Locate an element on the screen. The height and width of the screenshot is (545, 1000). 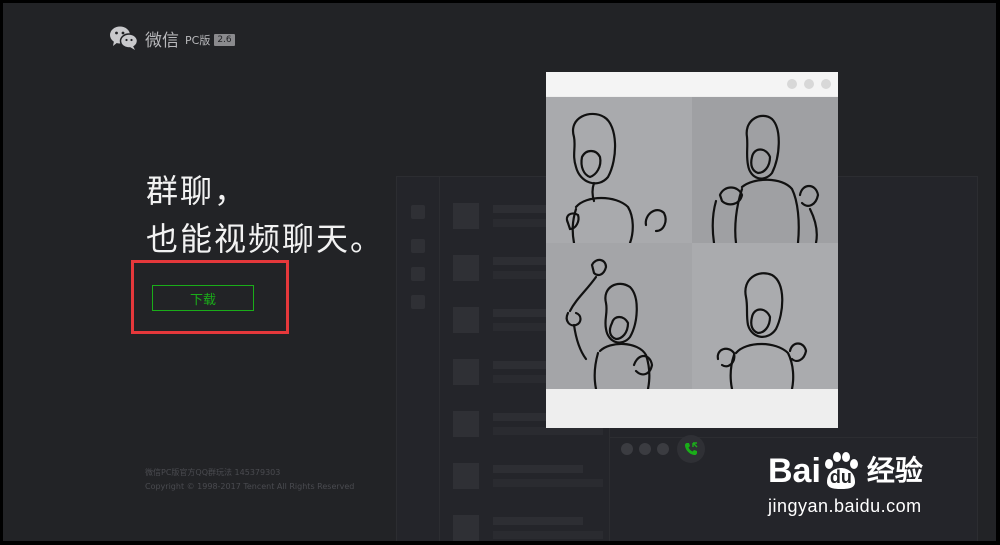
baidu-paw-icon: du is located at coordinates (841, 471).